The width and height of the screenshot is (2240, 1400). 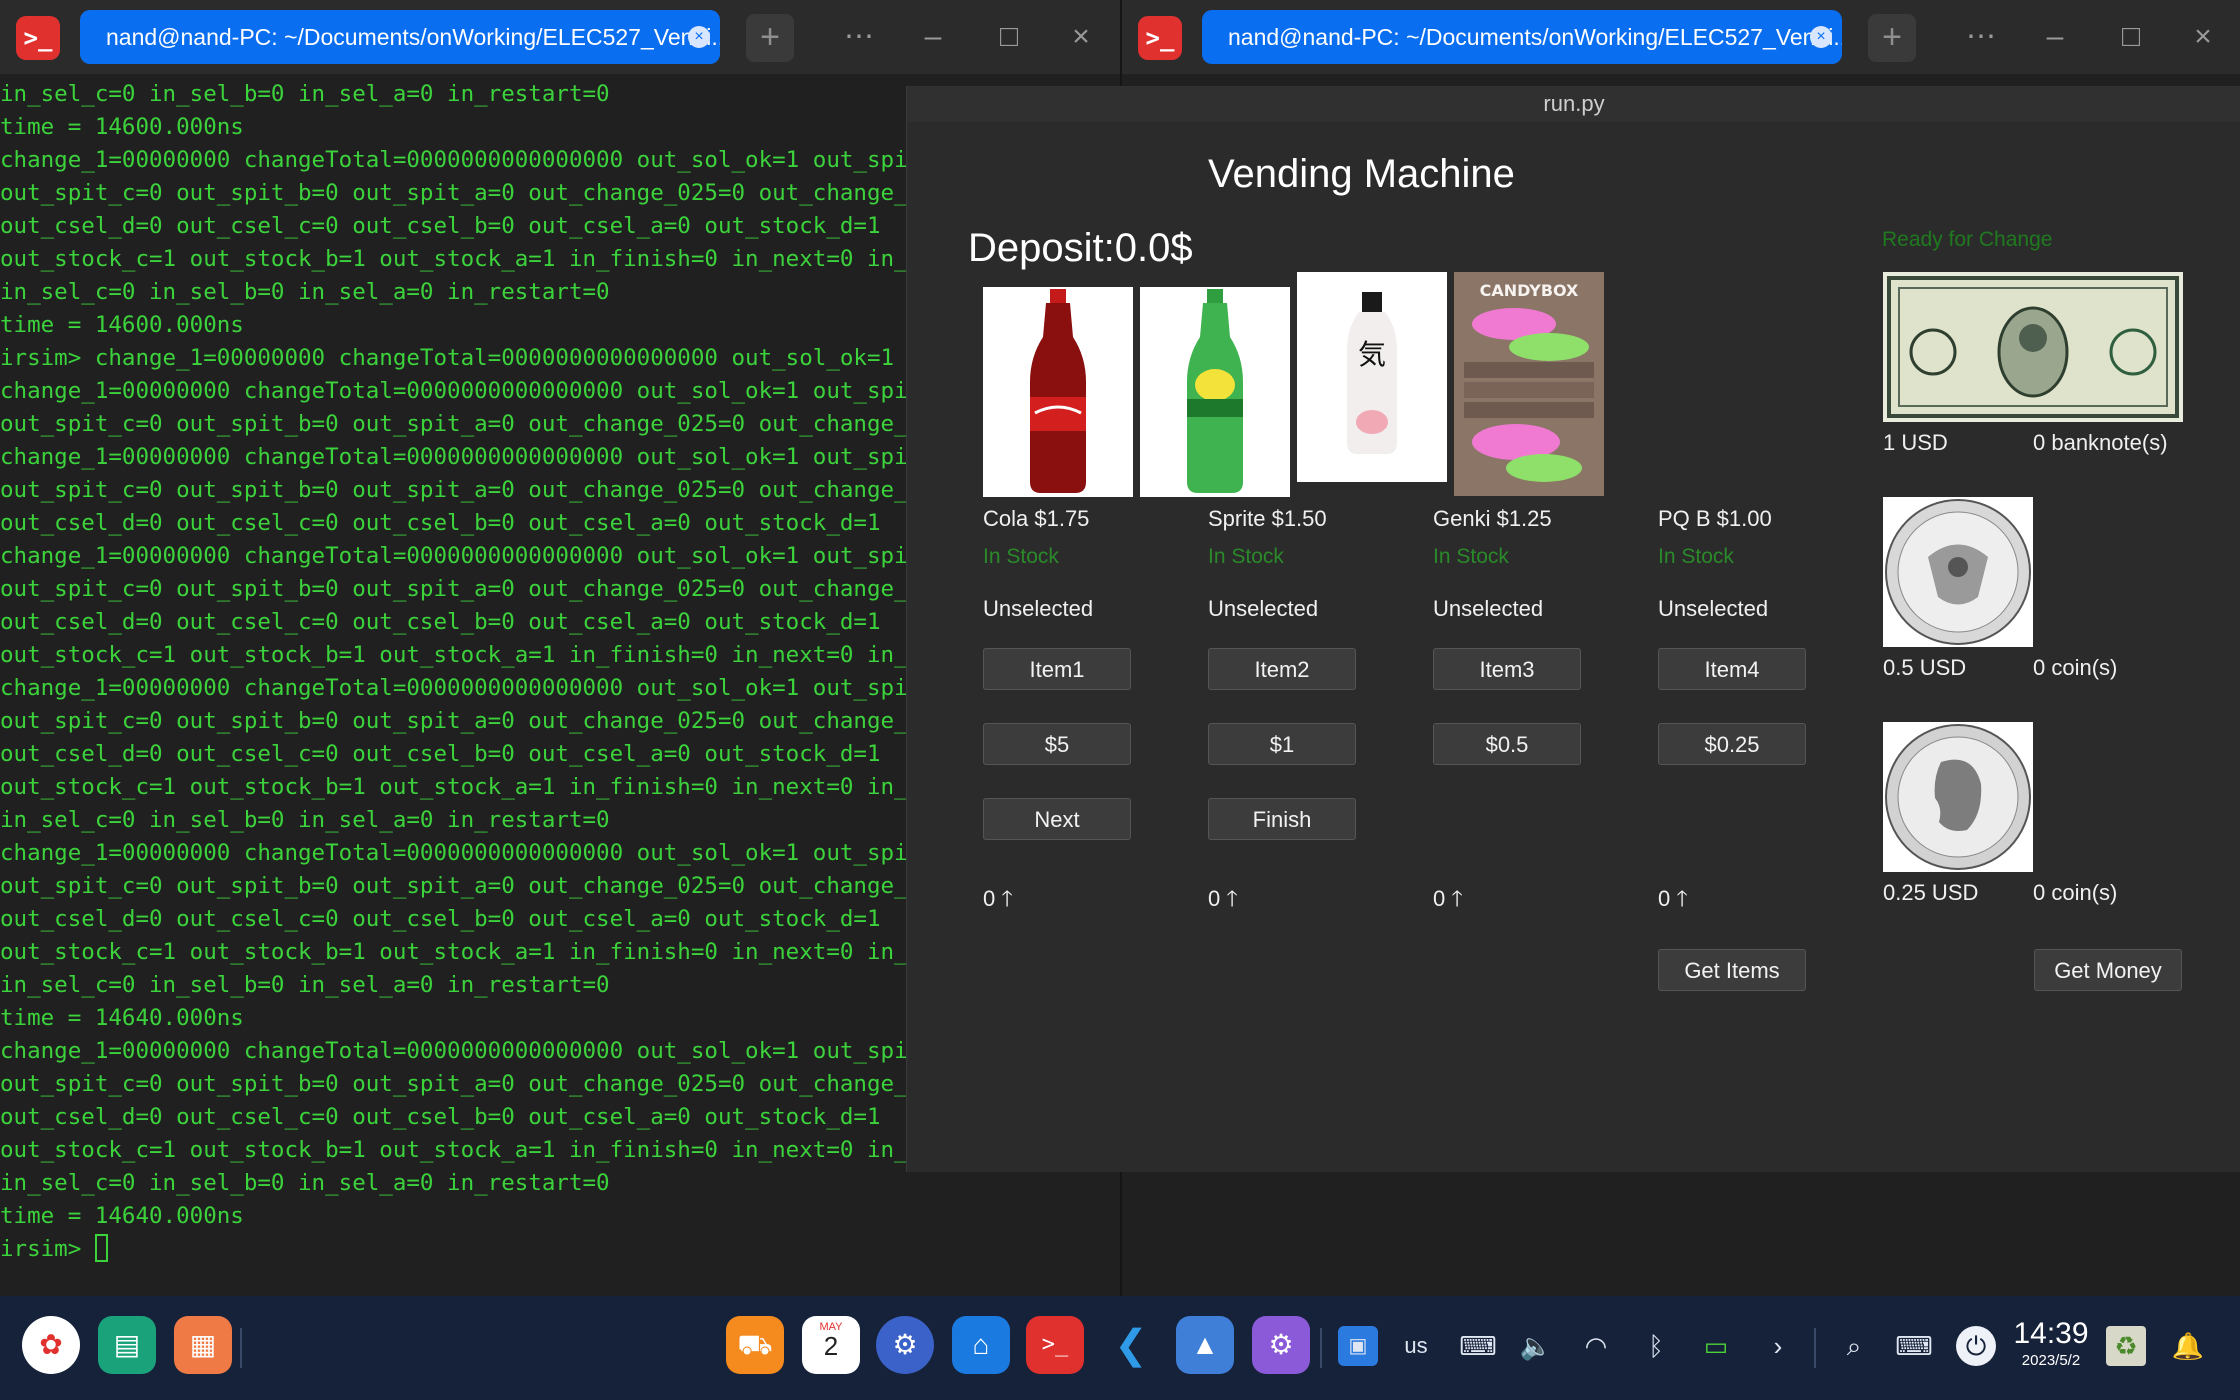 I want to click on dollar-bill-image, so click(x=2033, y=347).